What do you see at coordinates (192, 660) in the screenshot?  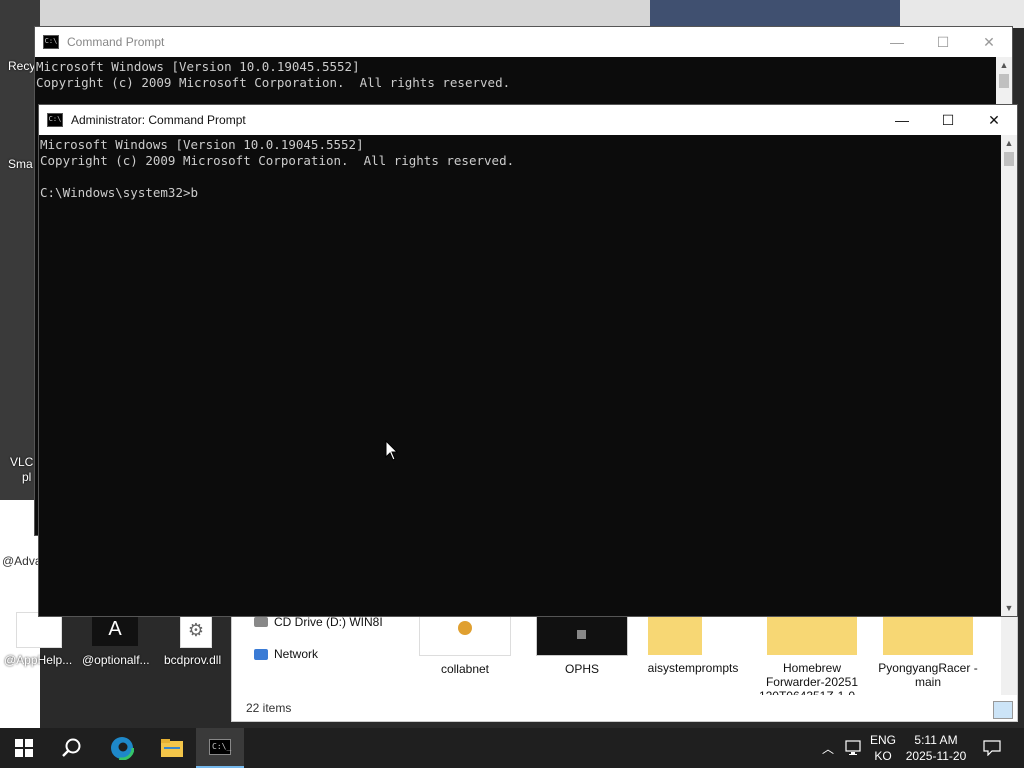 I see `bcdprov-dll-icon: bcdprov.dll` at bounding box center [192, 660].